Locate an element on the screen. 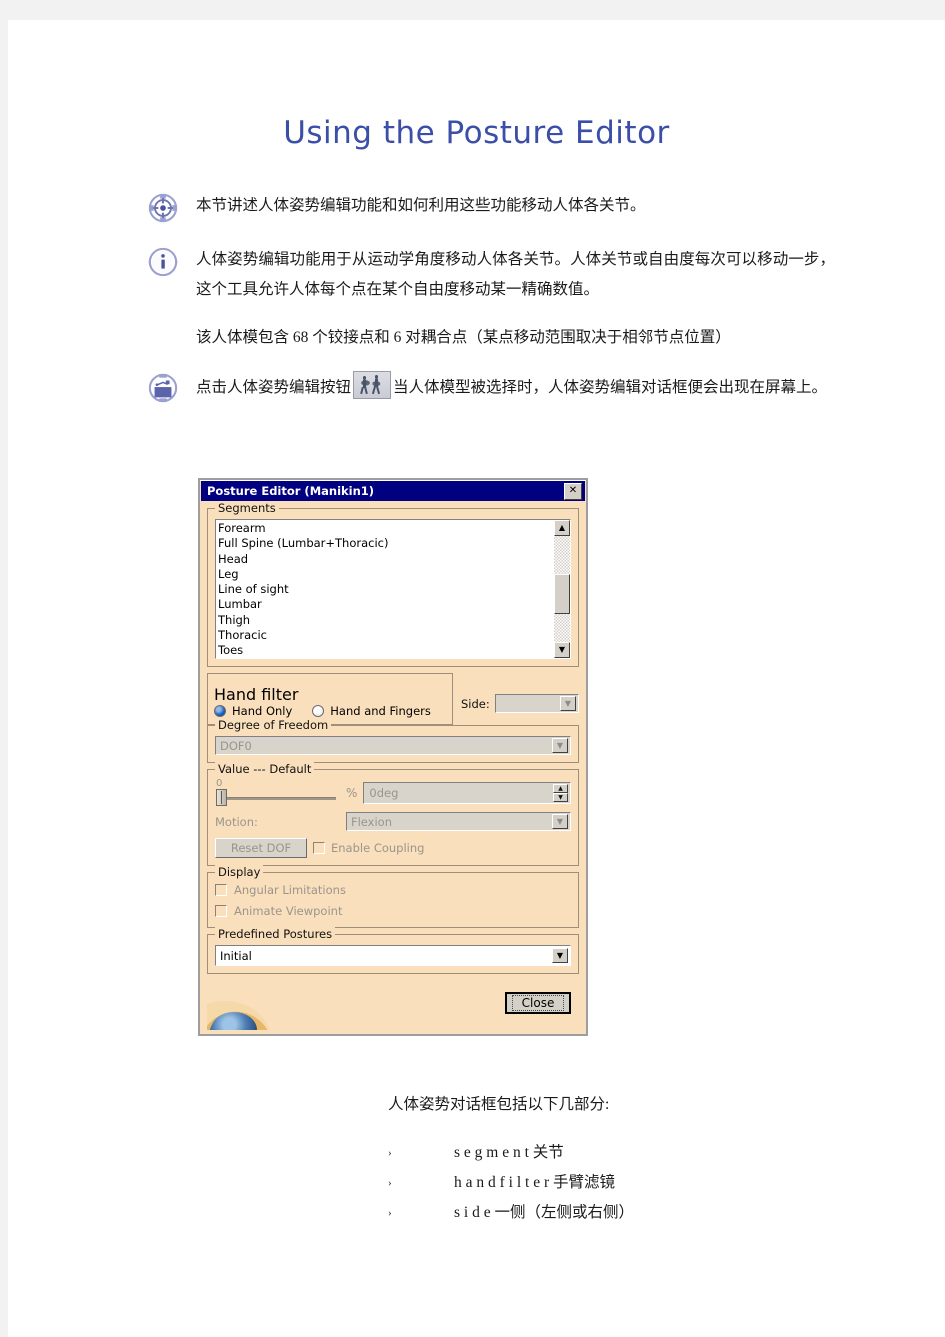 Image resolution: width=945 pixels, height=1337 pixels. motion-label: Motion: is located at coordinates (236, 821).